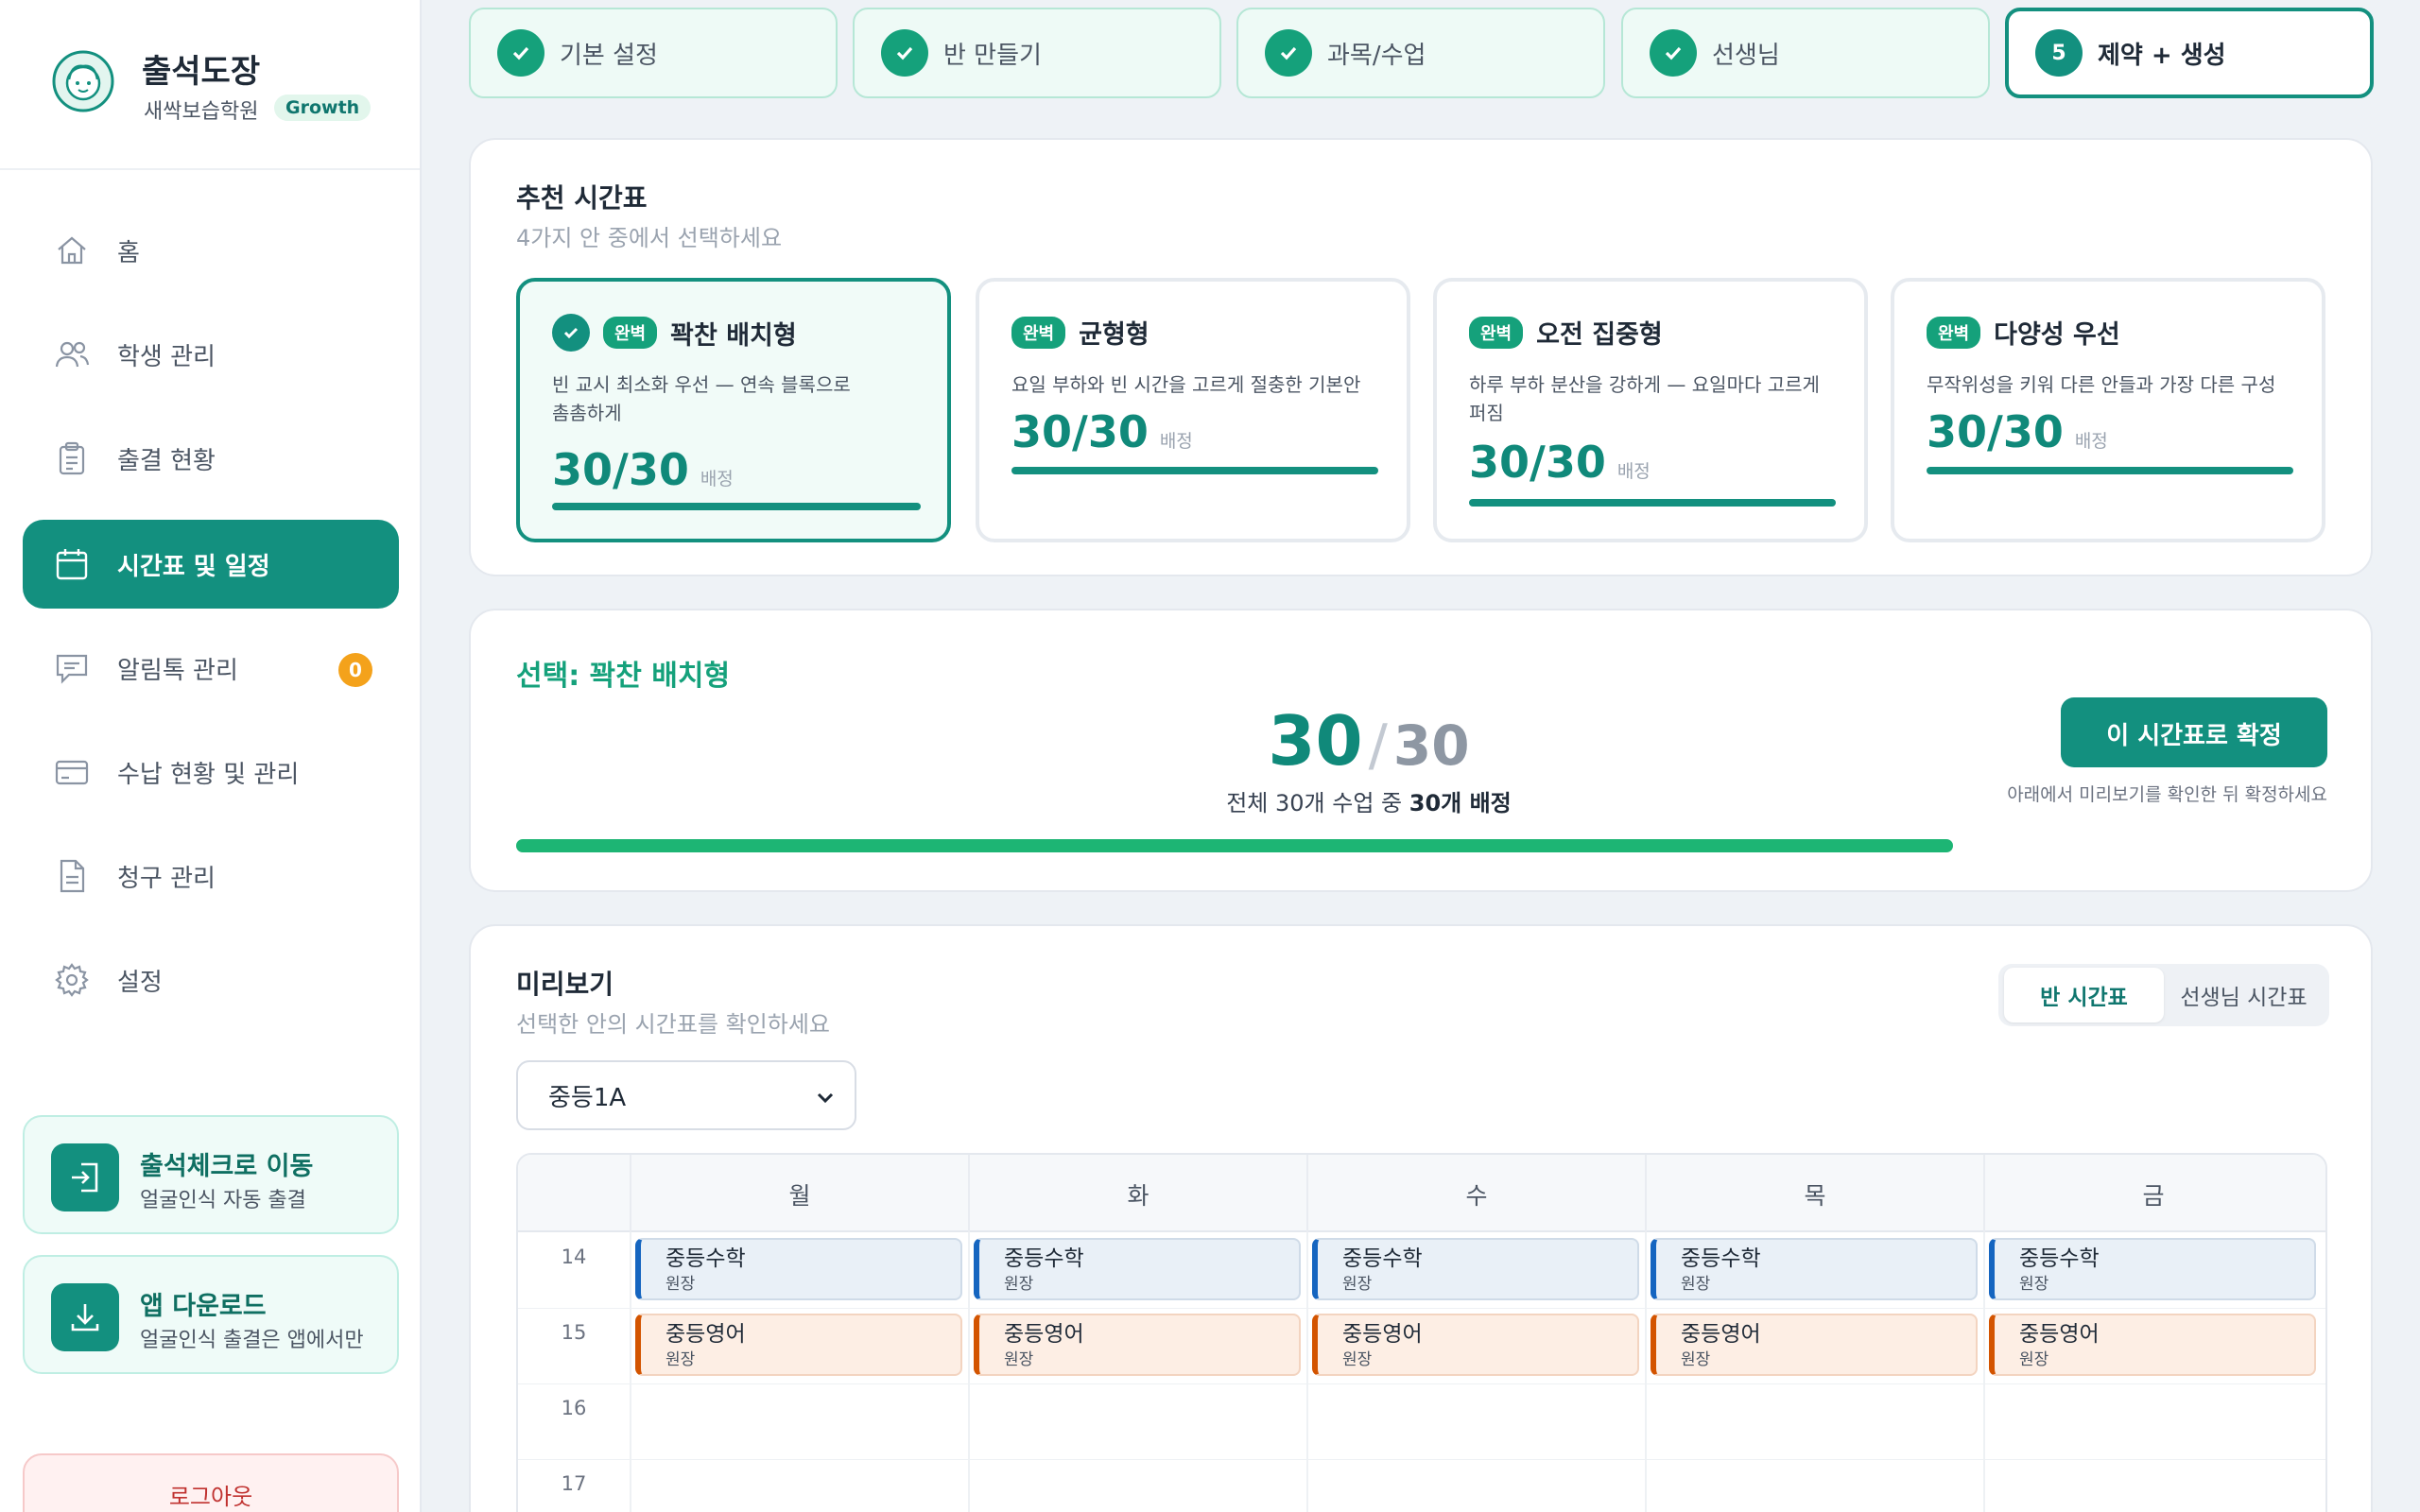  I want to click on option-balanced: 완벽 균형형 요일 부하와 빈 시간을 고르게 절충한 기본안 30/30 배정, so click(1193, 410).